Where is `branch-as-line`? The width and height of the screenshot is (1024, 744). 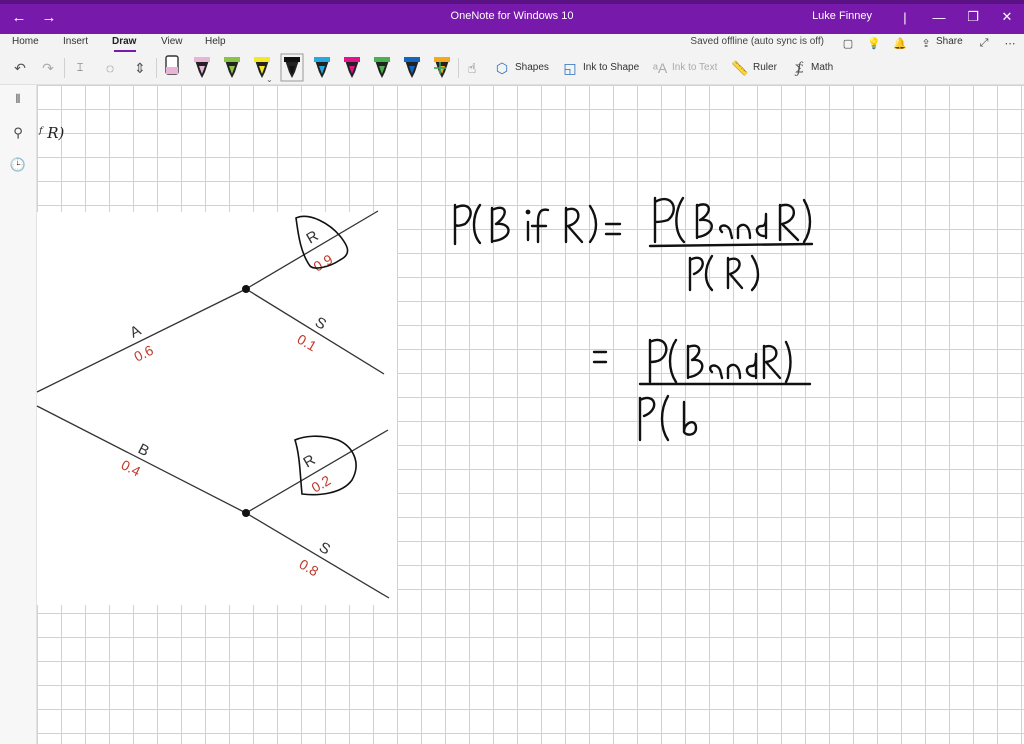
branch-as-line is located at coordinates (315, 331).